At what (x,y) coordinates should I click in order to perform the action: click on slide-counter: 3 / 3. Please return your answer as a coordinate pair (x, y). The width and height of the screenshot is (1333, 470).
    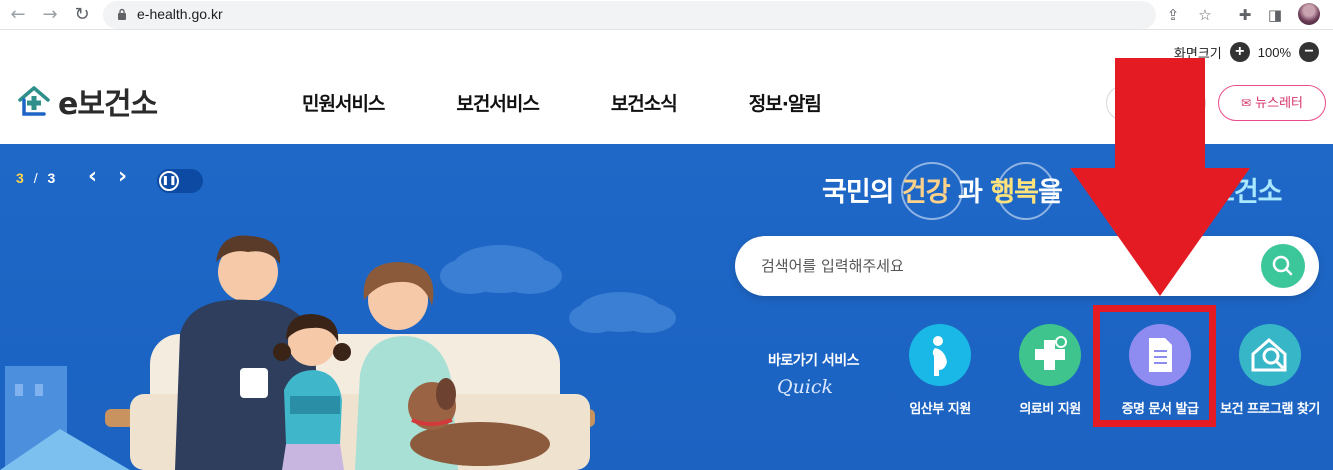
    Looking at the image, I should click on (35, 178).